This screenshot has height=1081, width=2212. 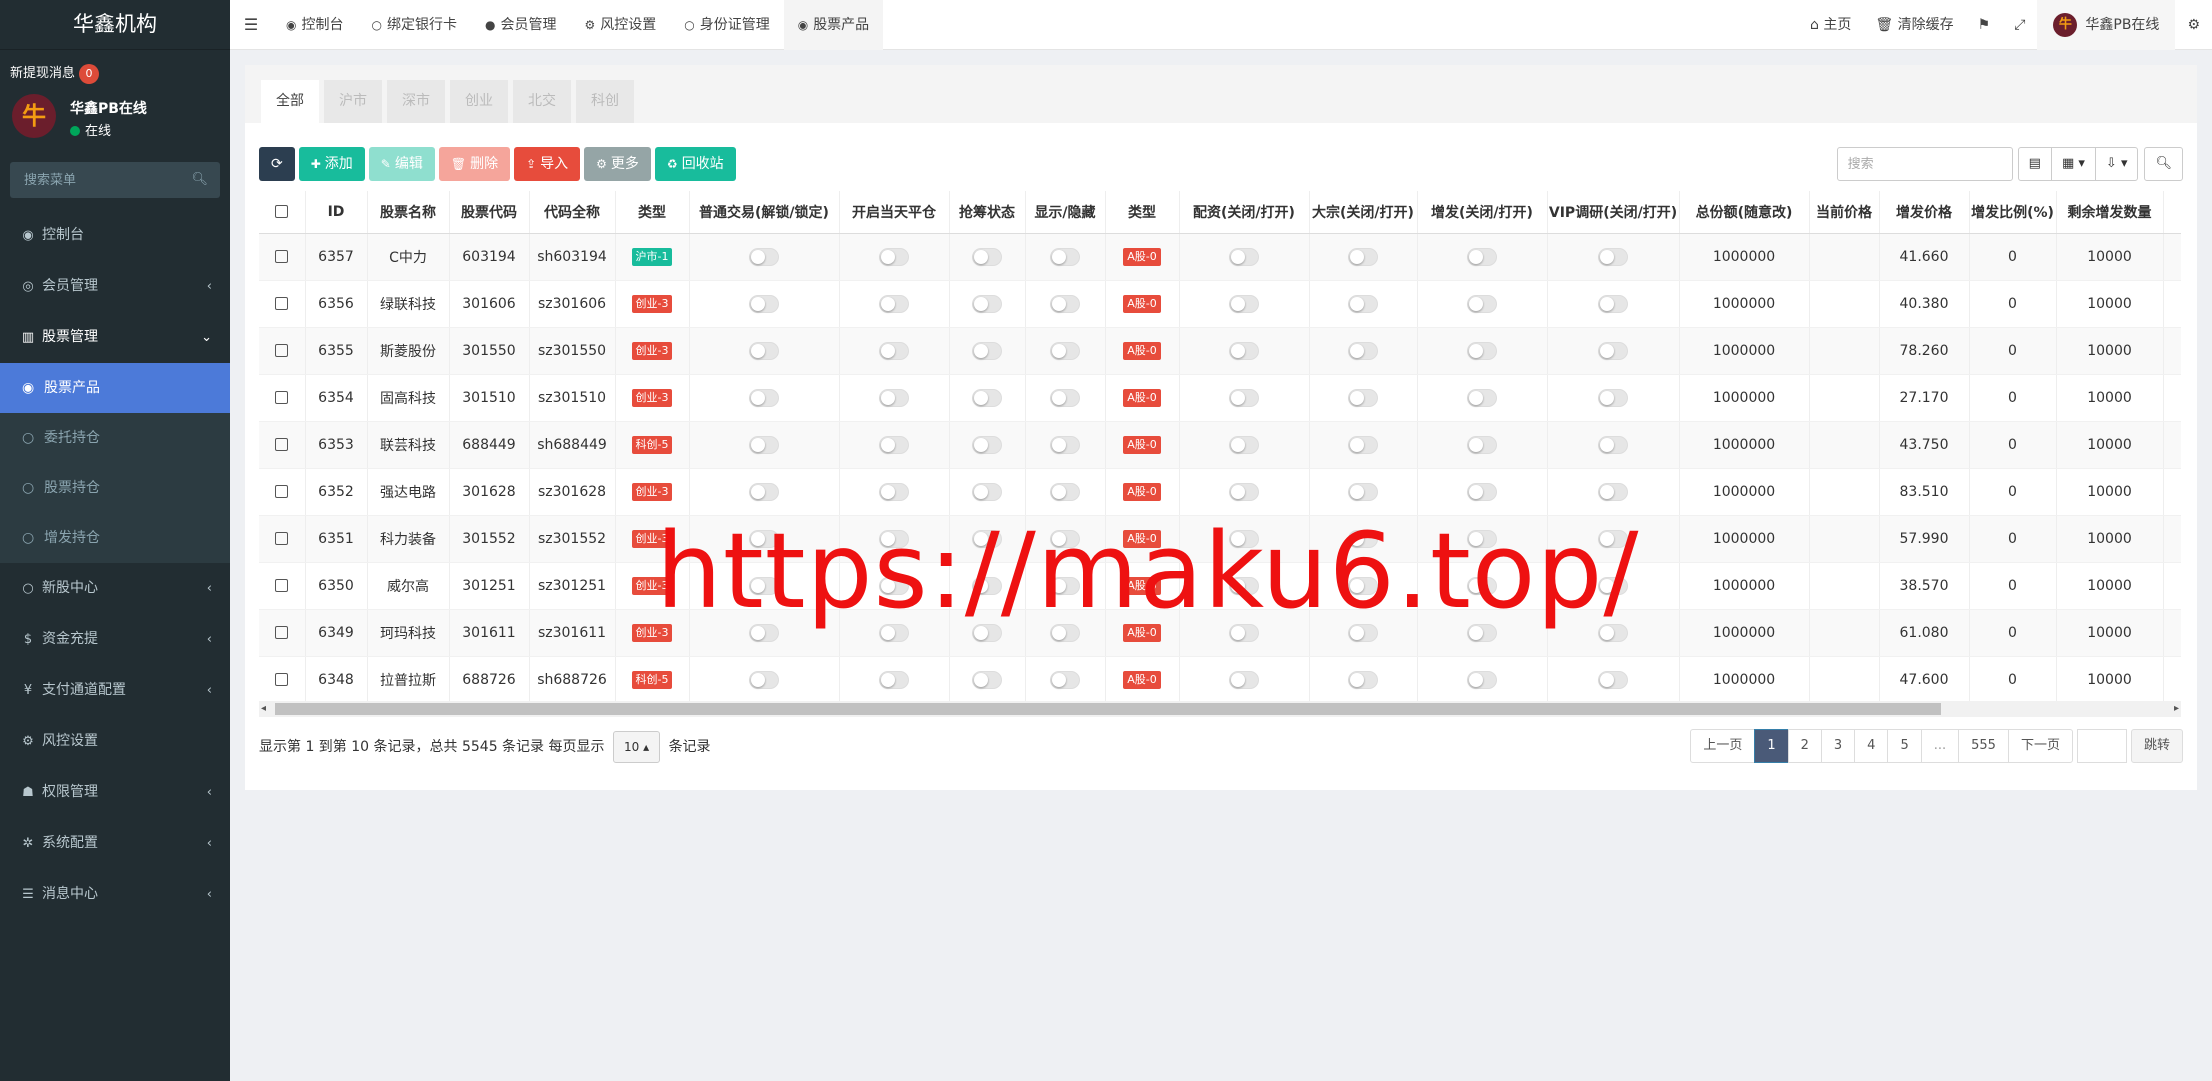 I want to click on tab-members: ● 会员管理, so click(x=520, y=25).